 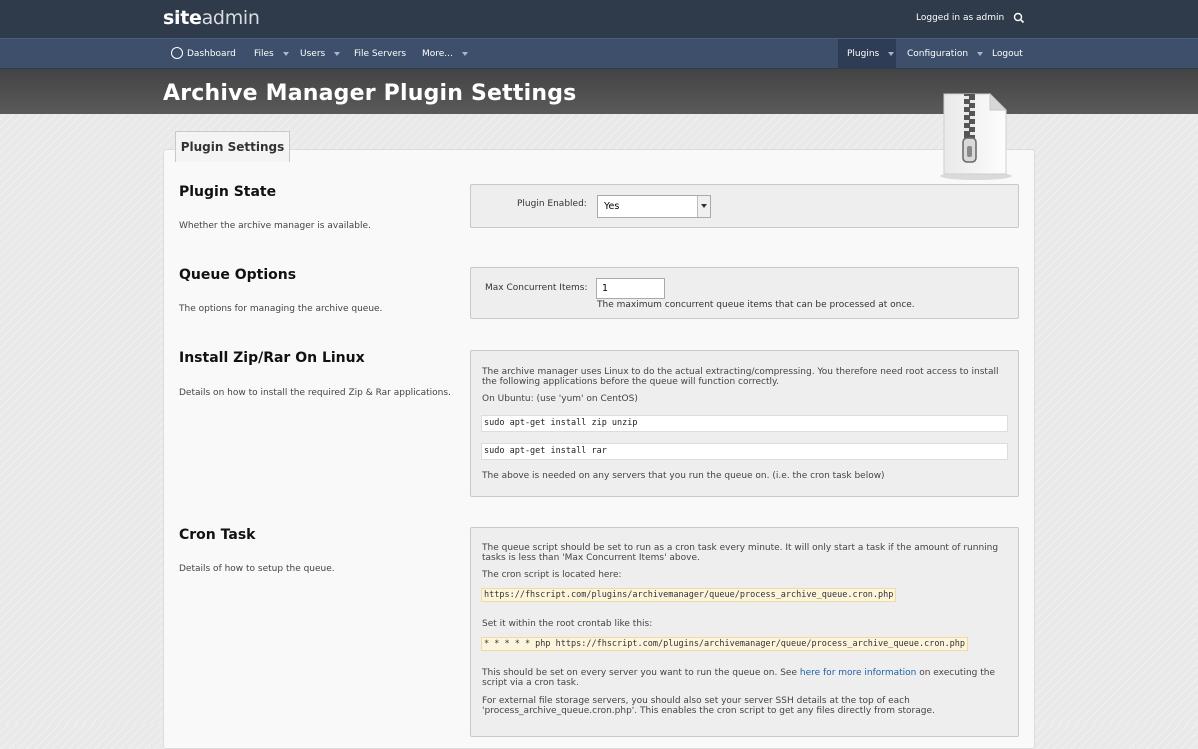 I want to click on plugin-enabled-value: Yes, so click(x=612, y=206).